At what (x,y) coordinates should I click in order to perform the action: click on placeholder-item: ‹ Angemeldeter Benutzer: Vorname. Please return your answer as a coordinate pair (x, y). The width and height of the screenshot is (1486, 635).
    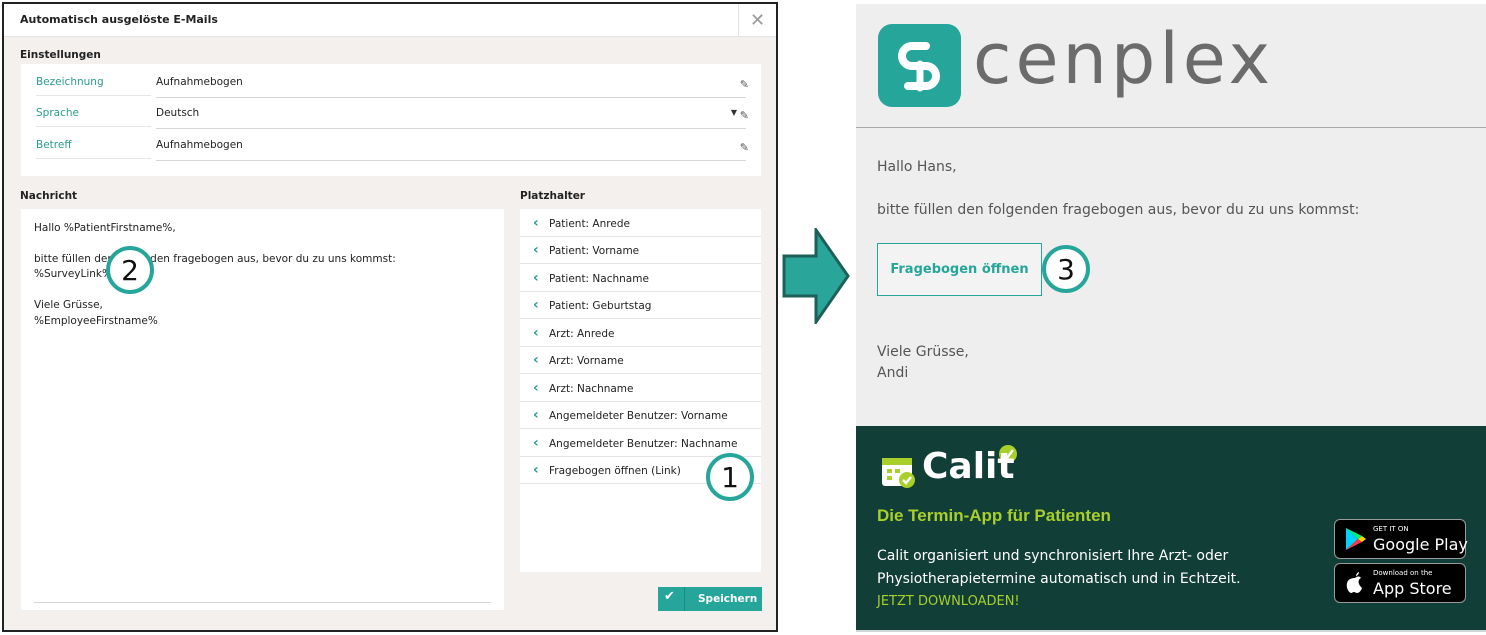
    Looking at the image, I should click on (640, 415).